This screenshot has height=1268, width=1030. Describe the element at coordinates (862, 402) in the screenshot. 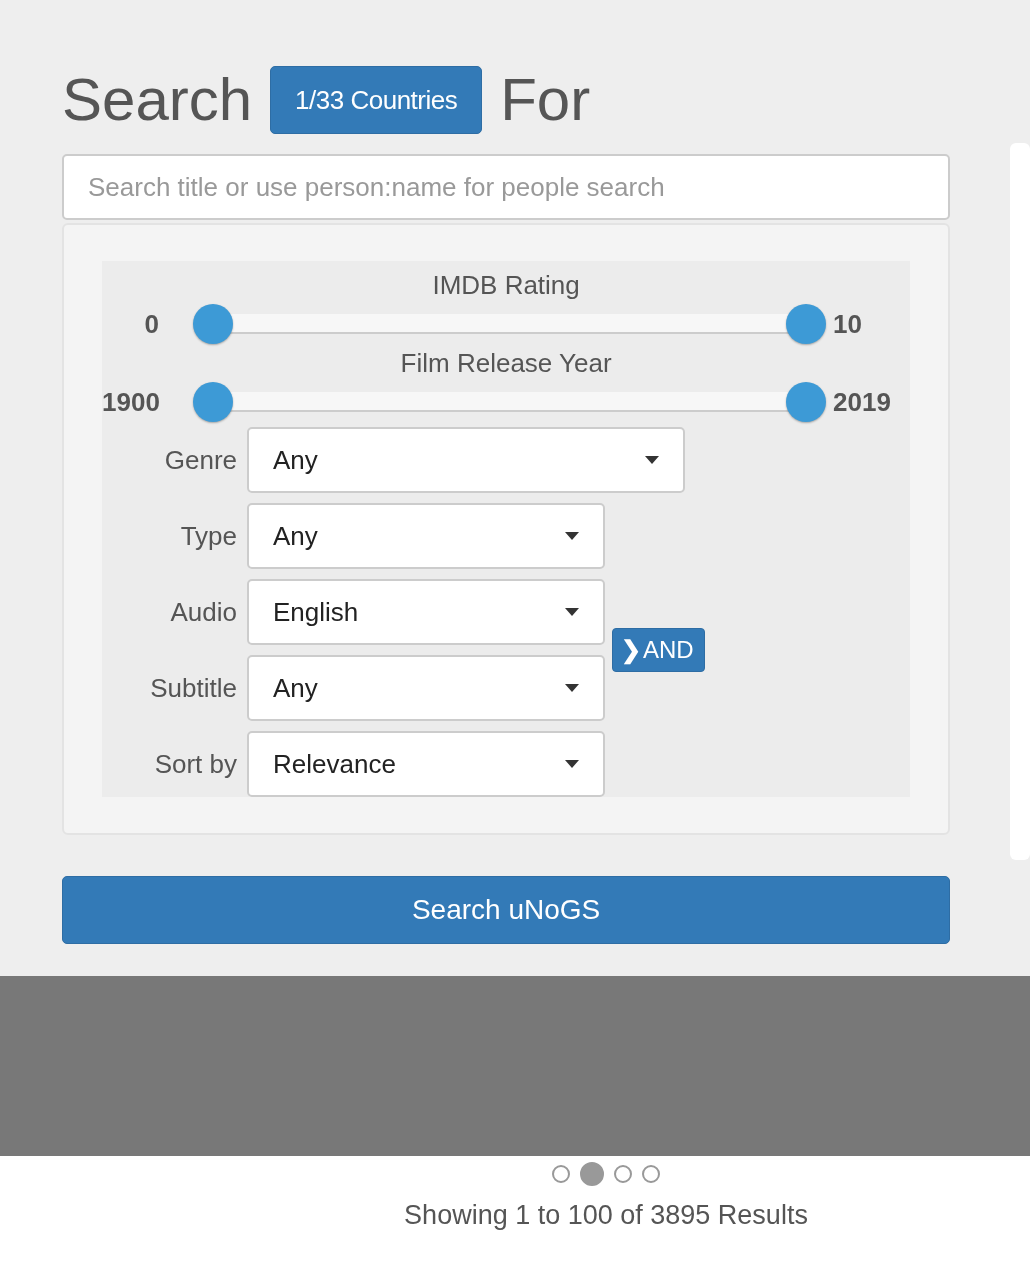

I see `slider-max-value: 2019` at that location.